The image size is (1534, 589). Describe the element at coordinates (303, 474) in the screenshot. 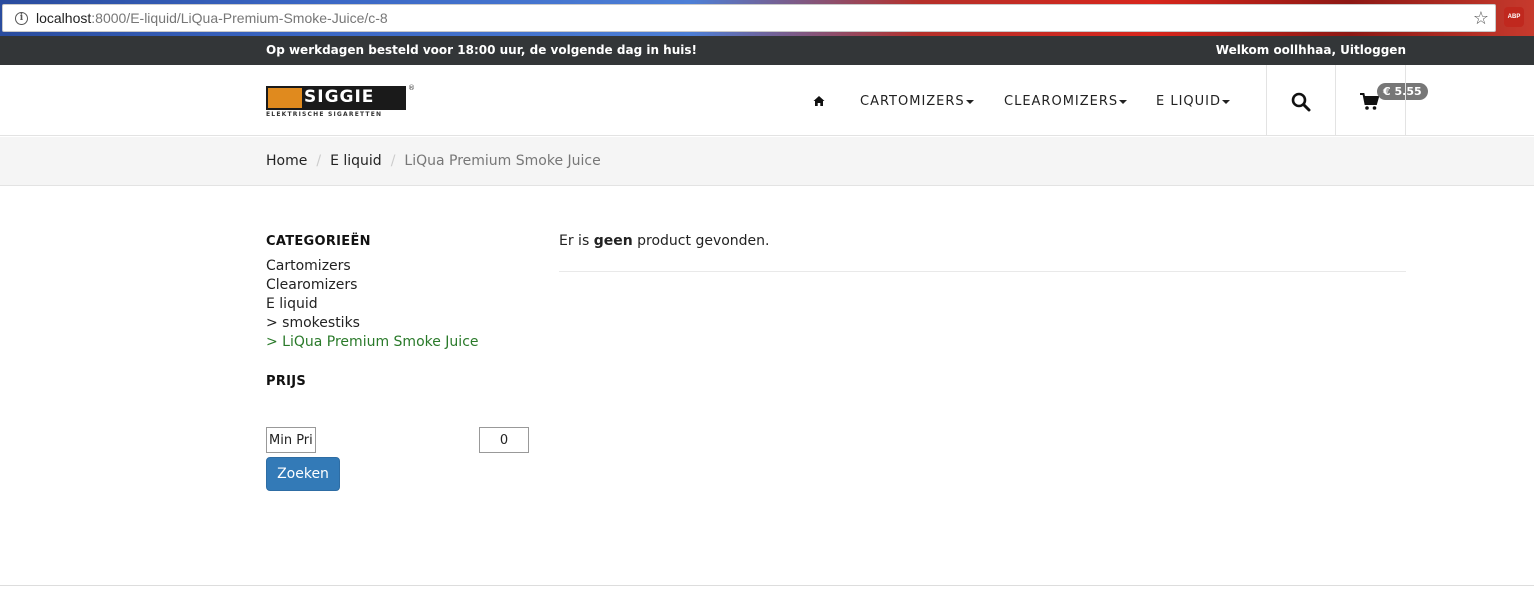

I see `search-button: Zoeken` at that location.